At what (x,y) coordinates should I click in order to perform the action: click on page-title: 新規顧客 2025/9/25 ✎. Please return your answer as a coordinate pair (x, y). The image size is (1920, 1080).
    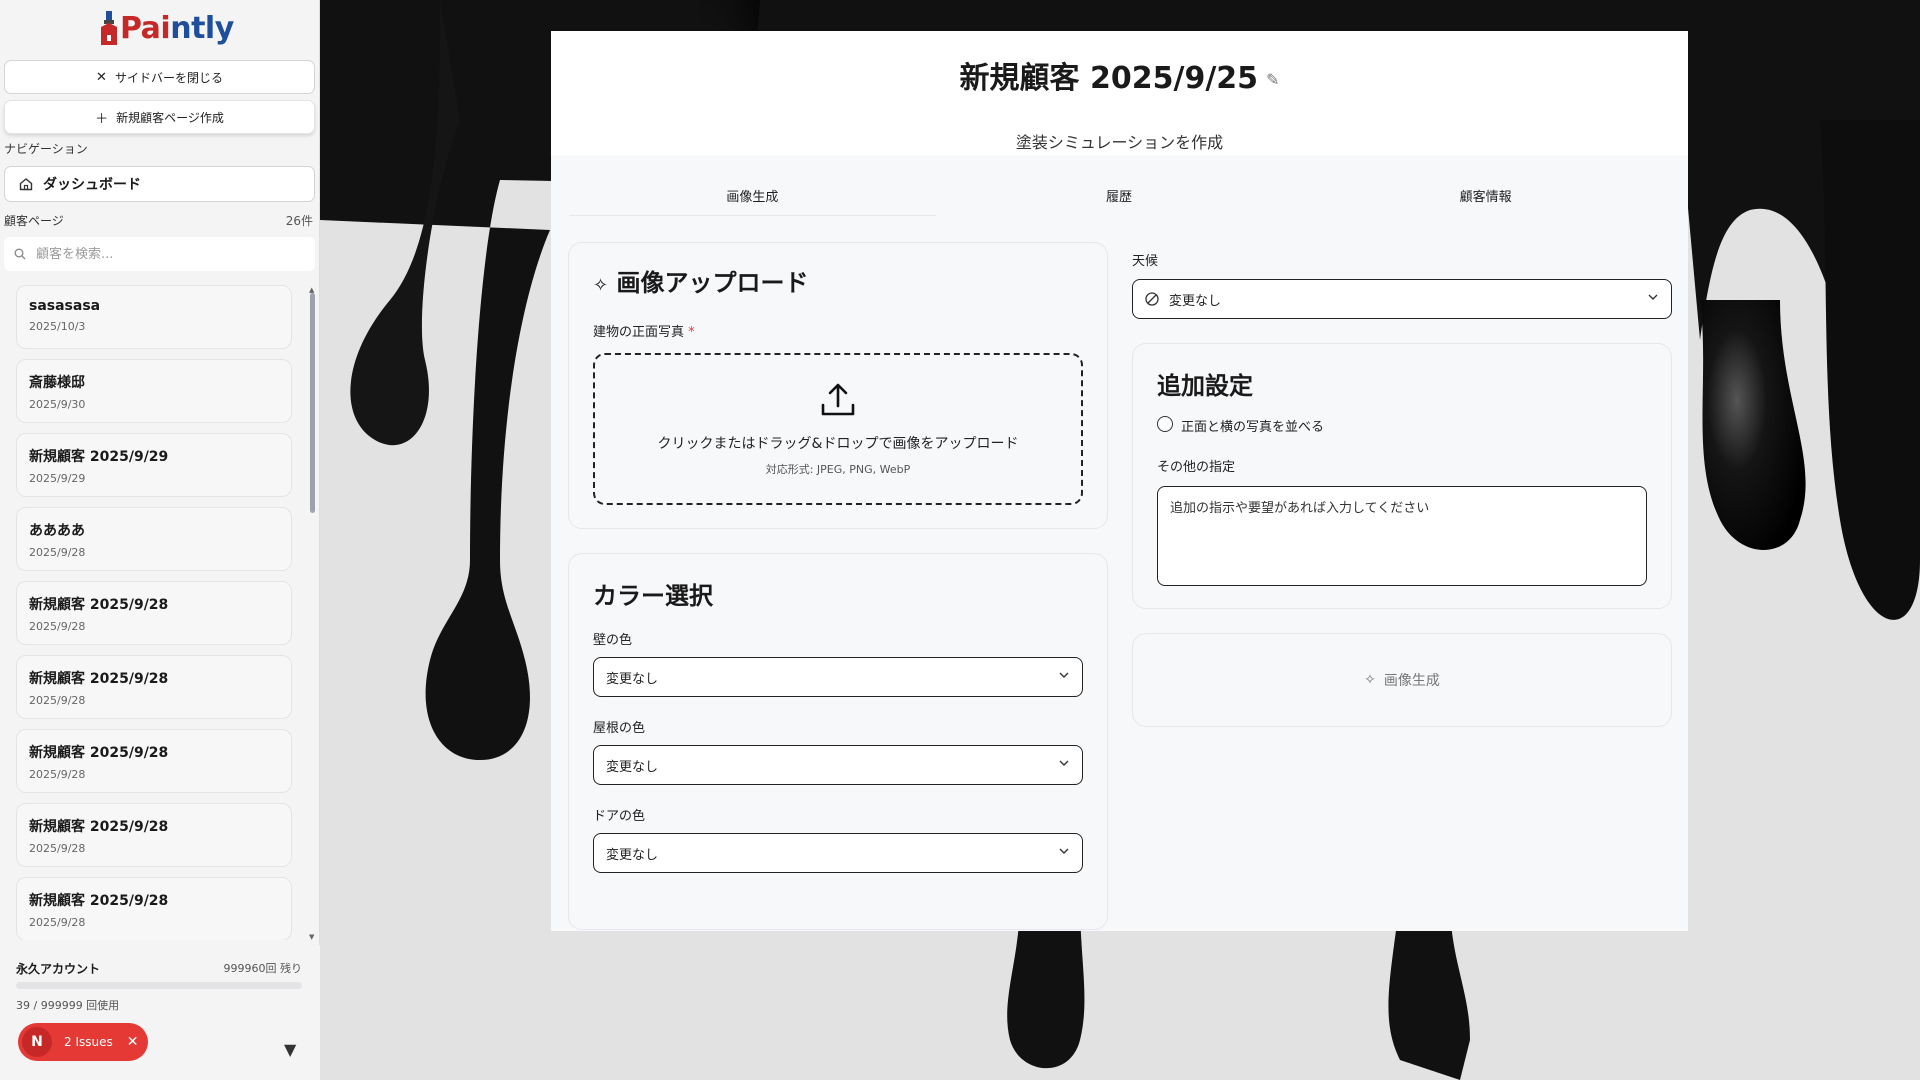
    Looking at the image, I should click on (1119, 75).